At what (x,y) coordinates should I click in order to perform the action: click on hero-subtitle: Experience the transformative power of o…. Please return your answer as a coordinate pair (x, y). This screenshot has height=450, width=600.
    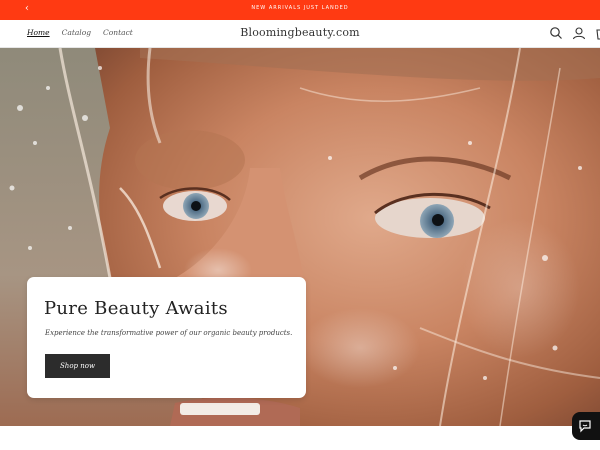
    Looking at the image, I should click on (169, 333).